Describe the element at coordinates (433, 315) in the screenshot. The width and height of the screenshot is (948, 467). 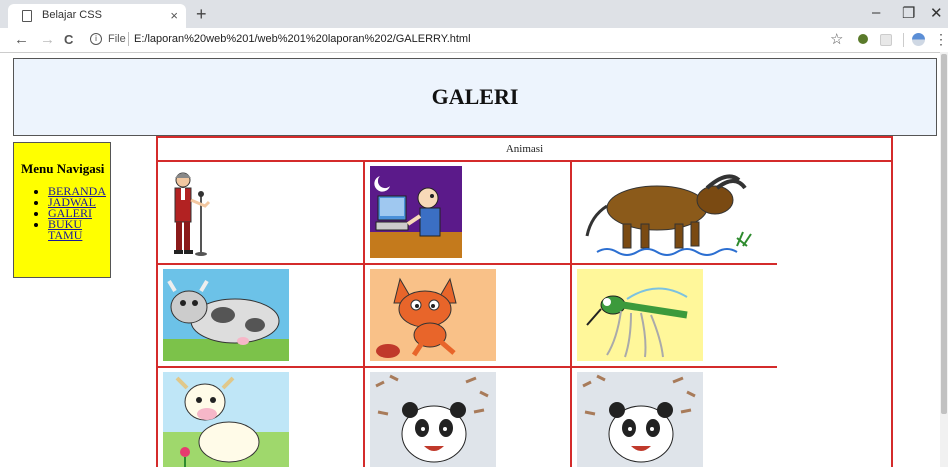
I see `cartoon-fox-icon` at that location.